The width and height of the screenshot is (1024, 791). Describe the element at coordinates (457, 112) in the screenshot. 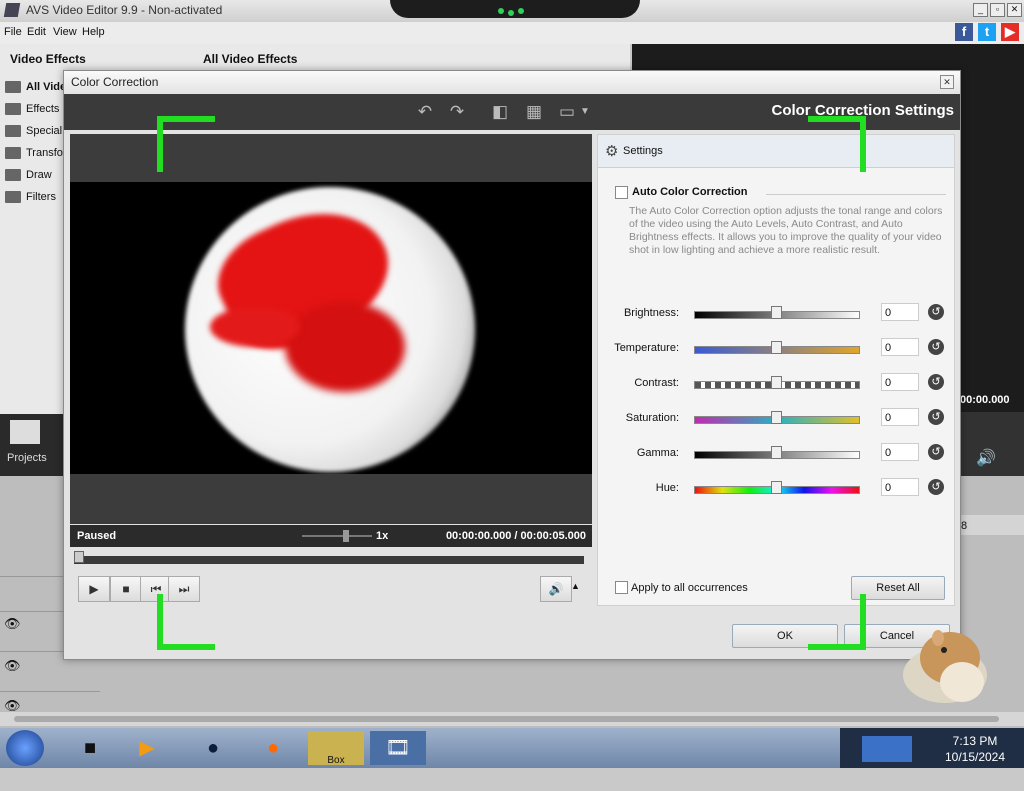

I see `redo-icon: ↷` at that location.